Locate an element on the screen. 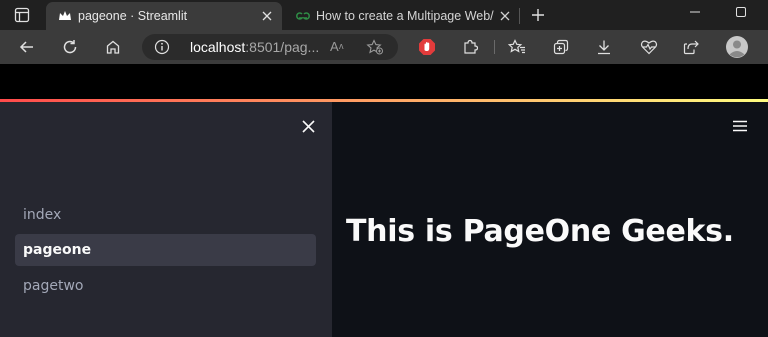  profile-icon is located at coordinates (737, 47).